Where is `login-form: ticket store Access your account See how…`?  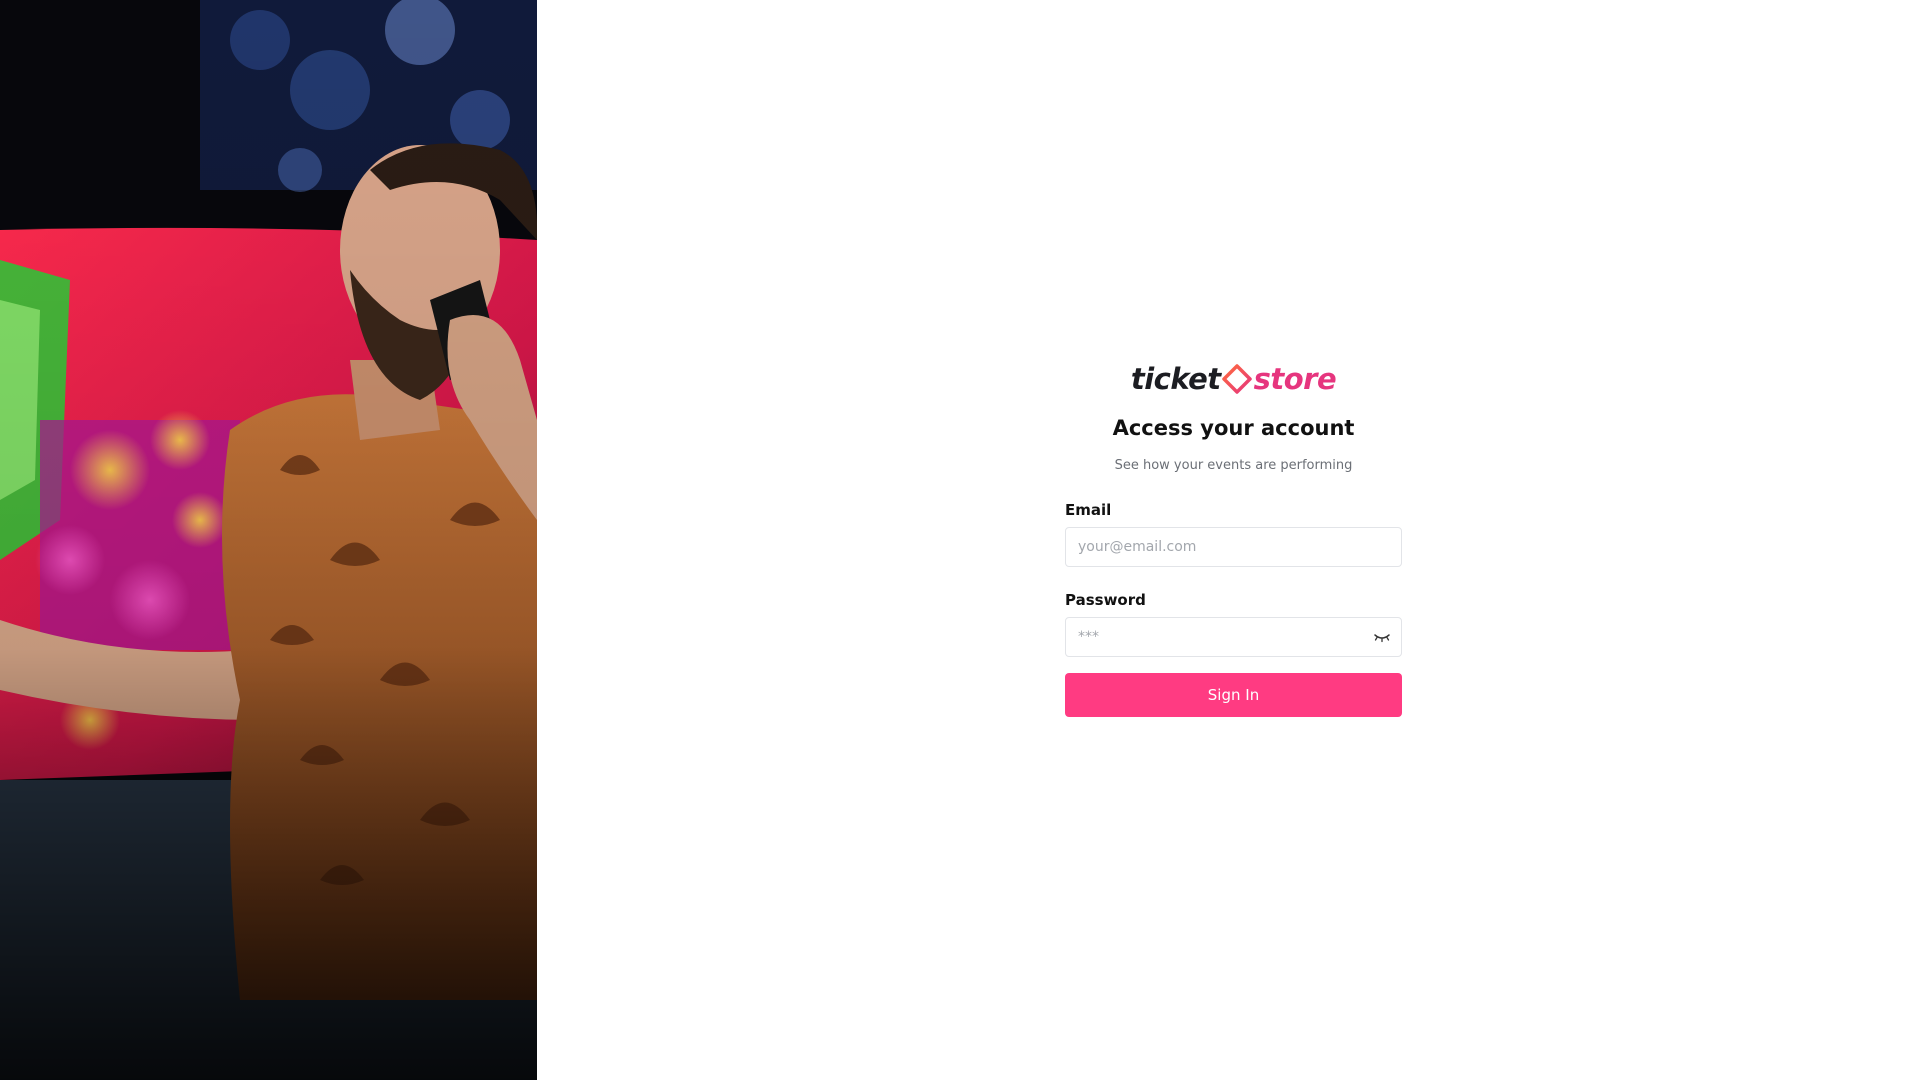
login-form: ticket store Access your account See how… is located at coordinates (1233, 539).